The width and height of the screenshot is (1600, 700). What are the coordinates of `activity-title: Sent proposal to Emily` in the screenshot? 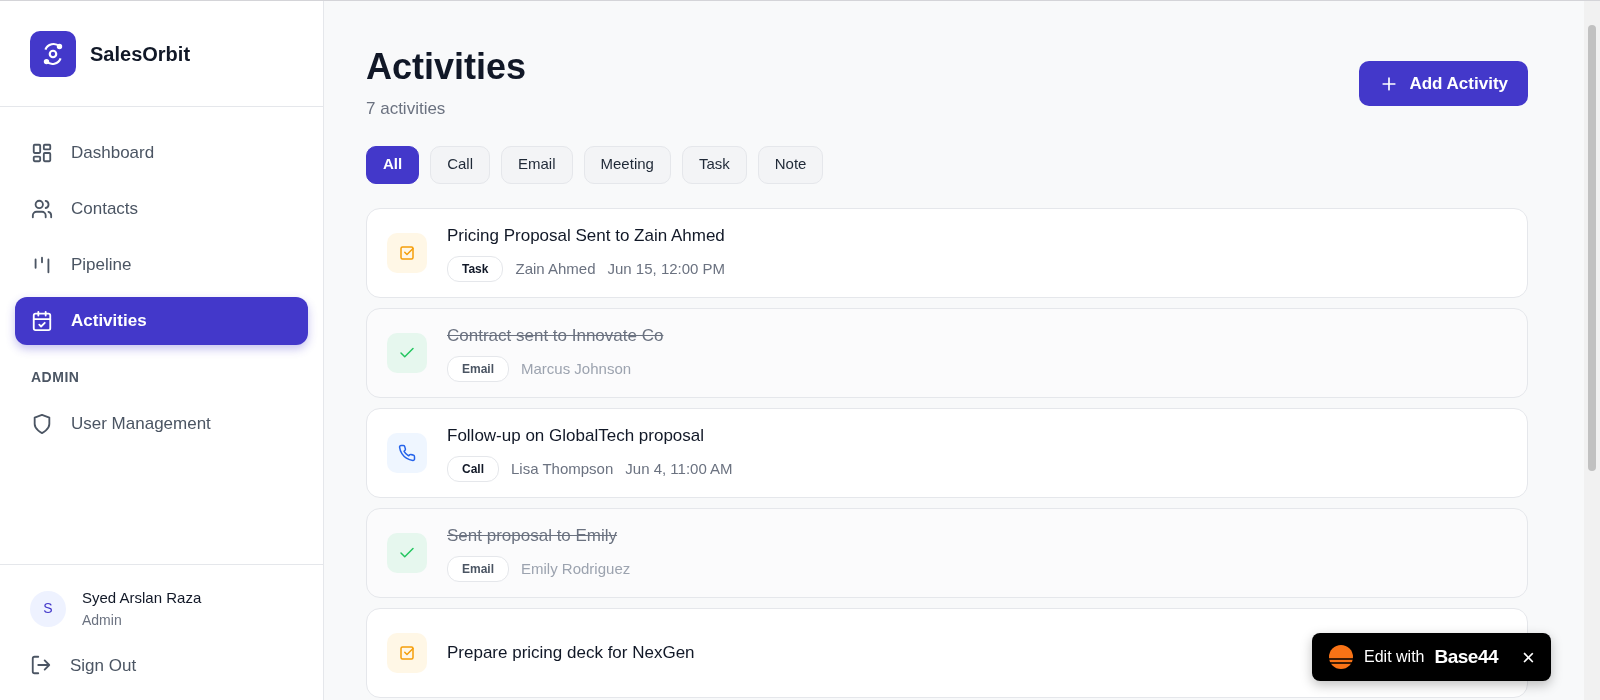 It's located at (533, 535).